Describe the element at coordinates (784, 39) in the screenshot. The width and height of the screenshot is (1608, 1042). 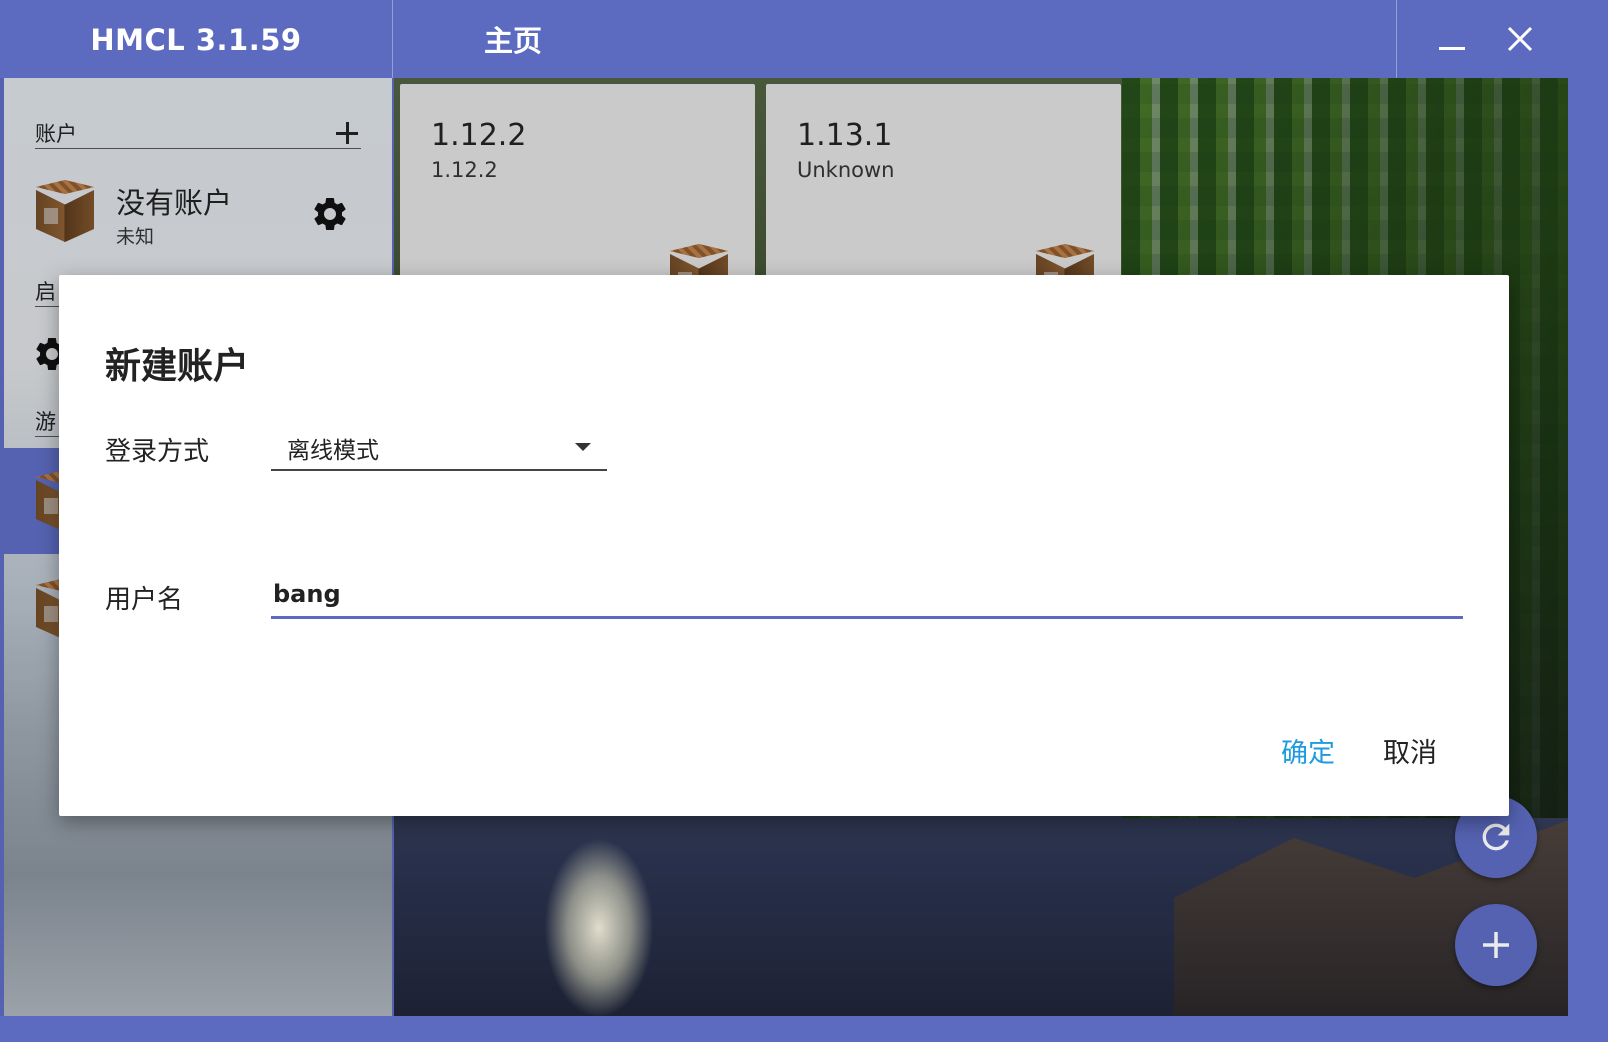
I see `title-bar: HMCL 3.1.59 主页` at that location.